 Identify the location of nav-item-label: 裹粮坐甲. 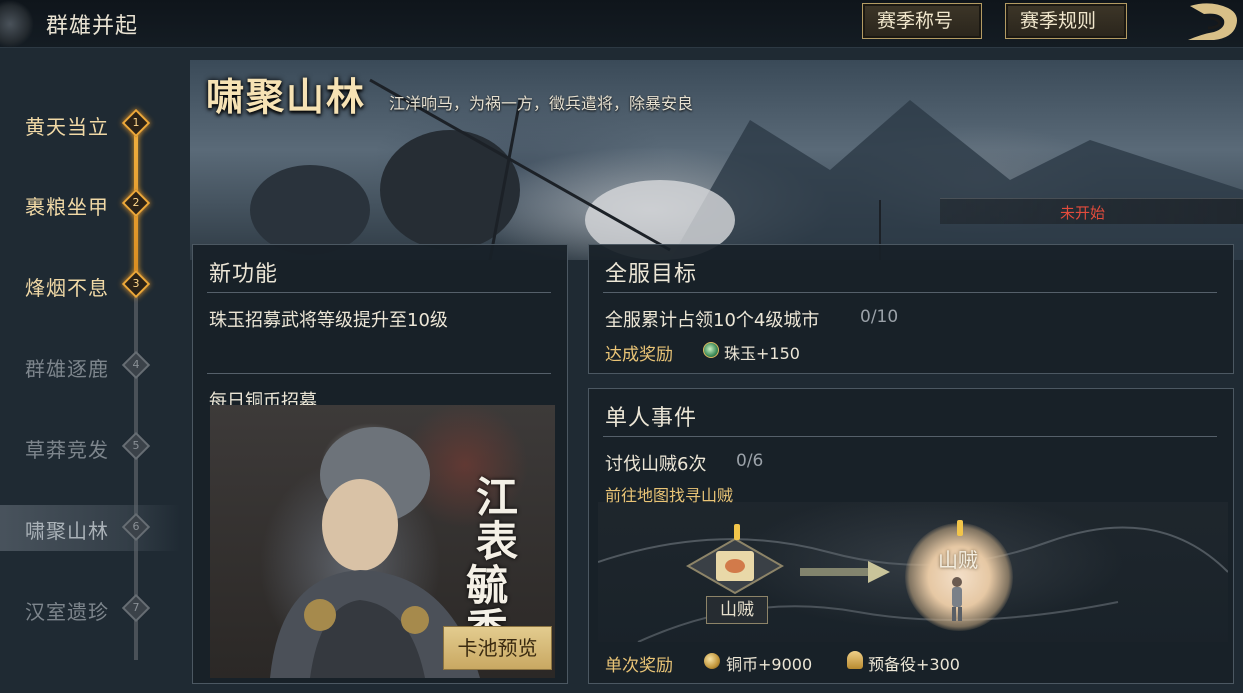
(67, 207).